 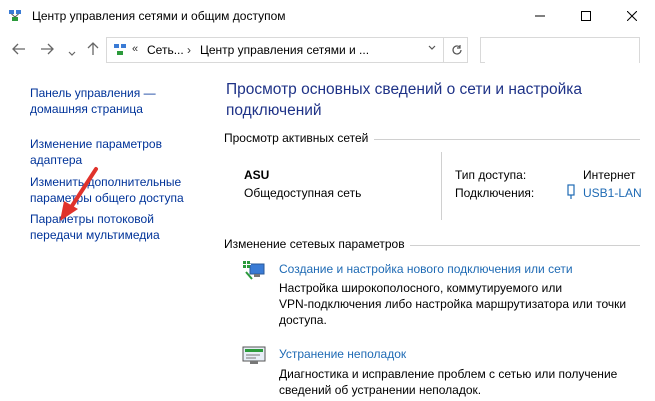 I want to click on search-input, so click(x=562, y=51).